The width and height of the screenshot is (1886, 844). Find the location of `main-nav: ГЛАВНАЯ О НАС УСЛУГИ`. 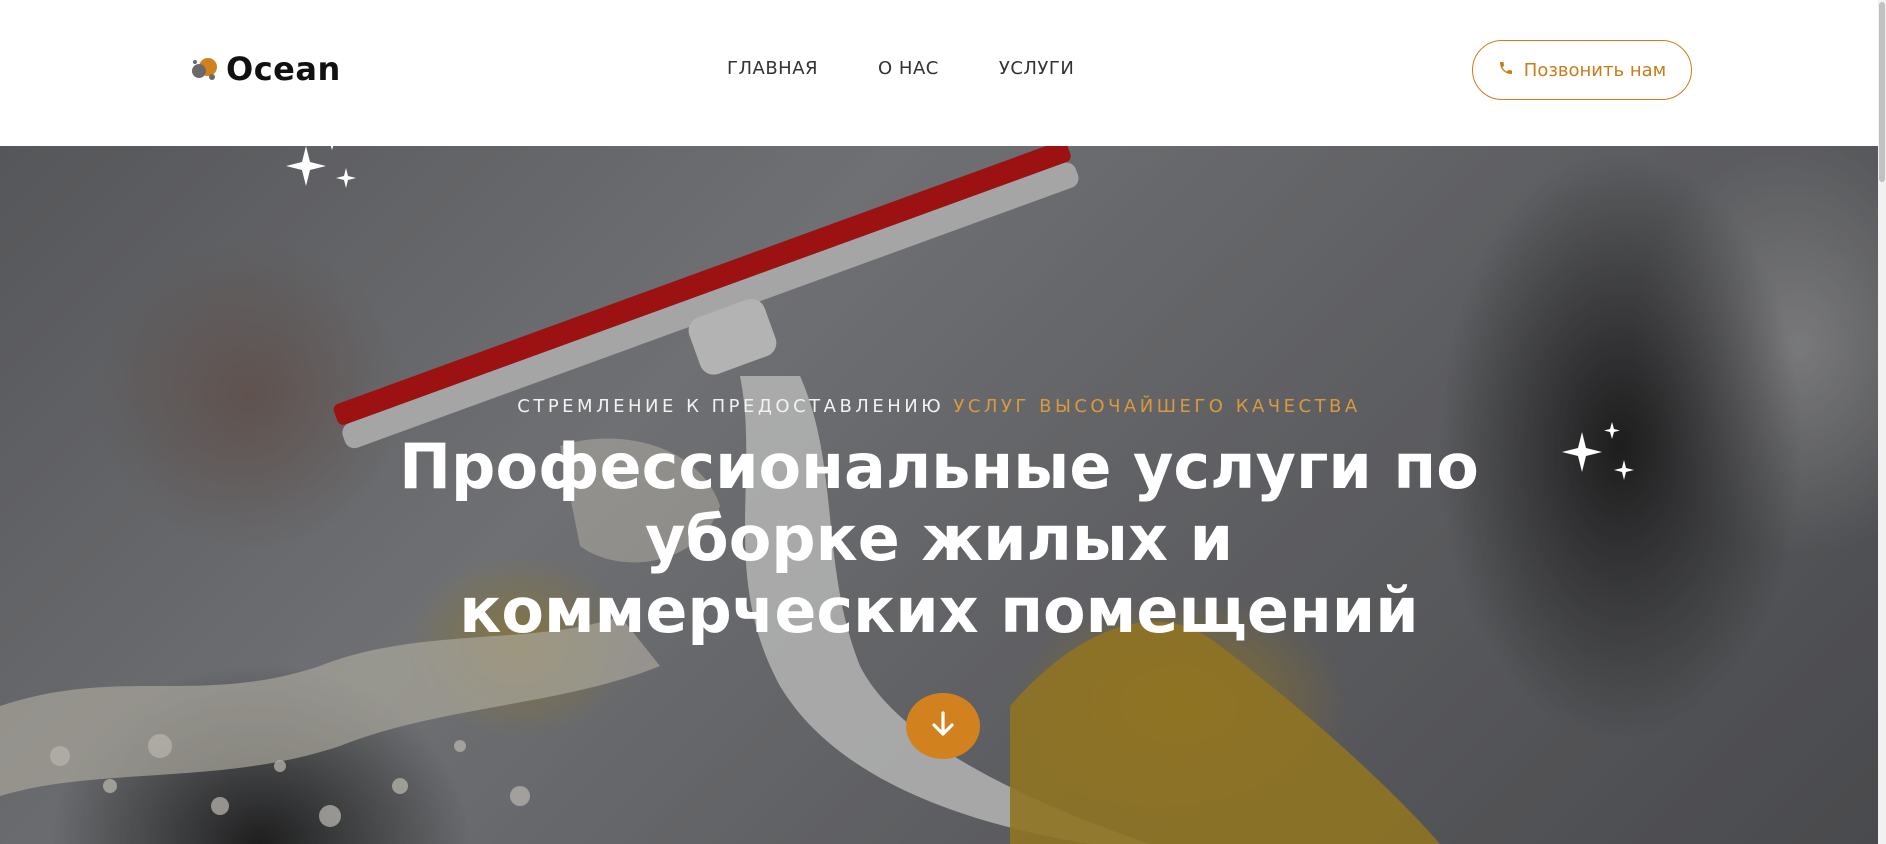

main-nav: ГЛАВНАЯ О НАС УСЛУГИ is located at coordinates (900, 68).